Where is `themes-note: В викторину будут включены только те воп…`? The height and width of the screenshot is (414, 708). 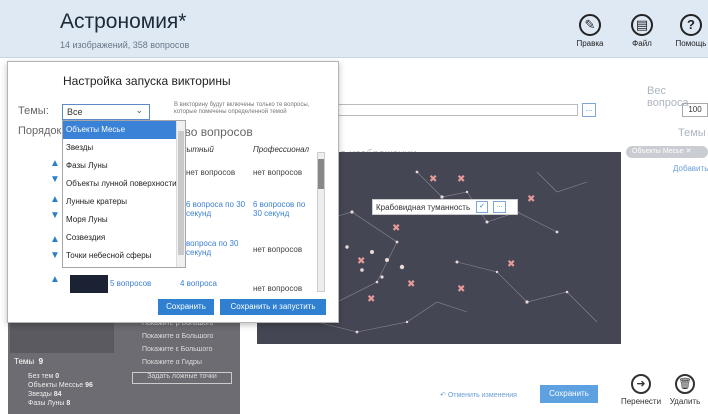 themes-note: В викторину будут включены только те воп… is located at coordinates (242, 108).